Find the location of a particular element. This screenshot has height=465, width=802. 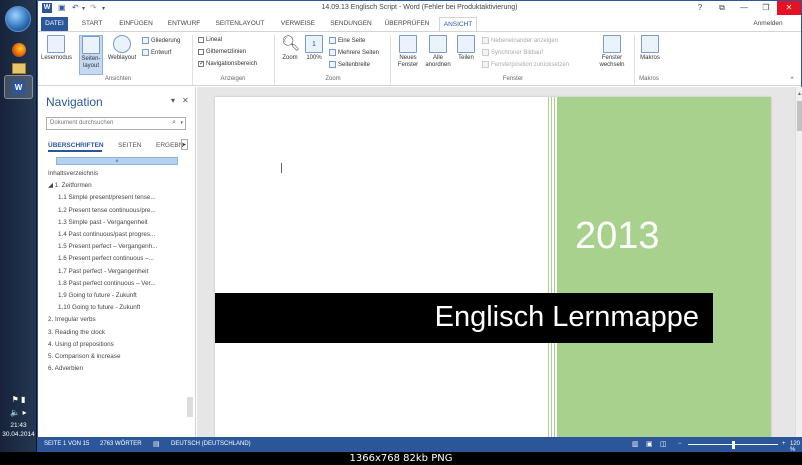

status-language: DEUTSCH (DEUTSCHLAND) is located at coordinates (211, 444).